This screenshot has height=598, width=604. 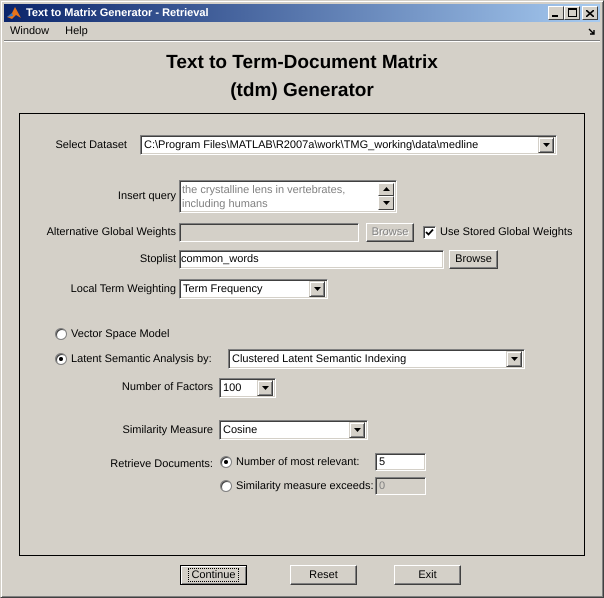 I want to click on heading: (tdm) Generator, so click(x=302, y=91).